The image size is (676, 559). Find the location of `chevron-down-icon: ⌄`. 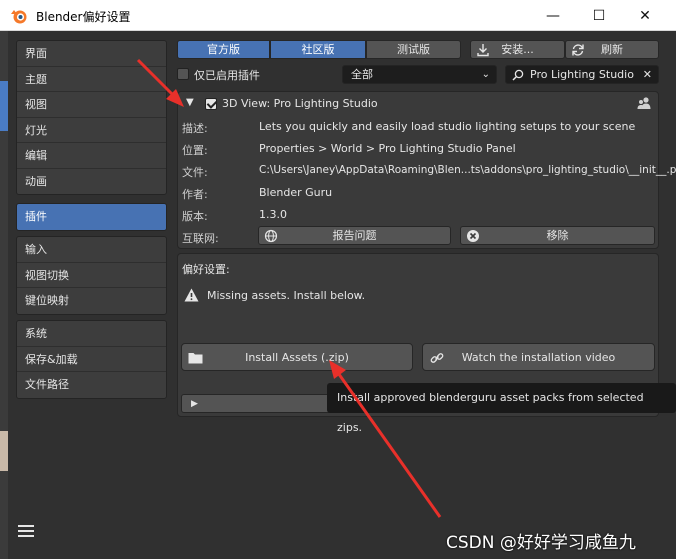

chevron-down-icon: ⌄ is located at coordinates (485, 74).